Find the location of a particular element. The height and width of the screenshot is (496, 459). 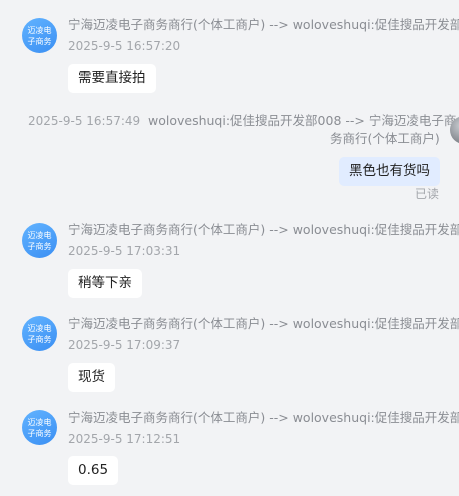

message-bubble: 稍等下亲 is located at coordinates (105, 283).